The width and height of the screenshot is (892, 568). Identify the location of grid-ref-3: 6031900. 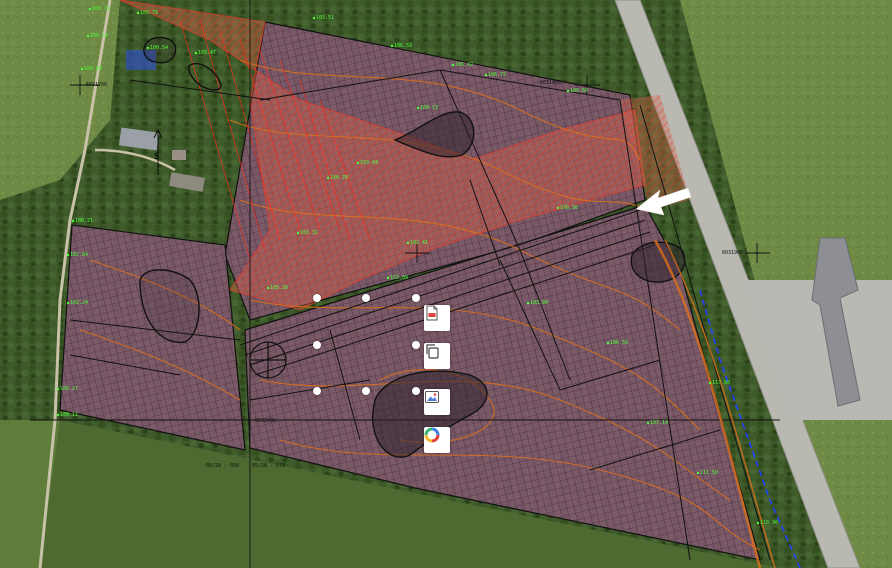
(733, 253).